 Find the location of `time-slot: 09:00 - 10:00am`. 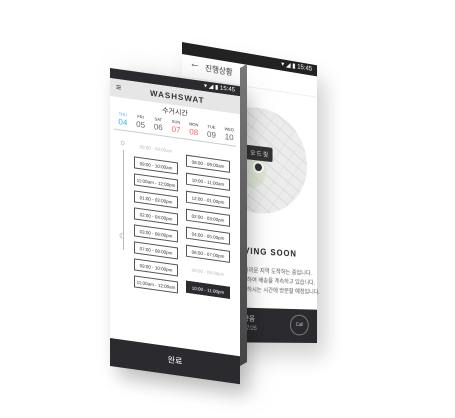

time-slot: 09:00 - 10:00am is located at coordinates (156, 165).